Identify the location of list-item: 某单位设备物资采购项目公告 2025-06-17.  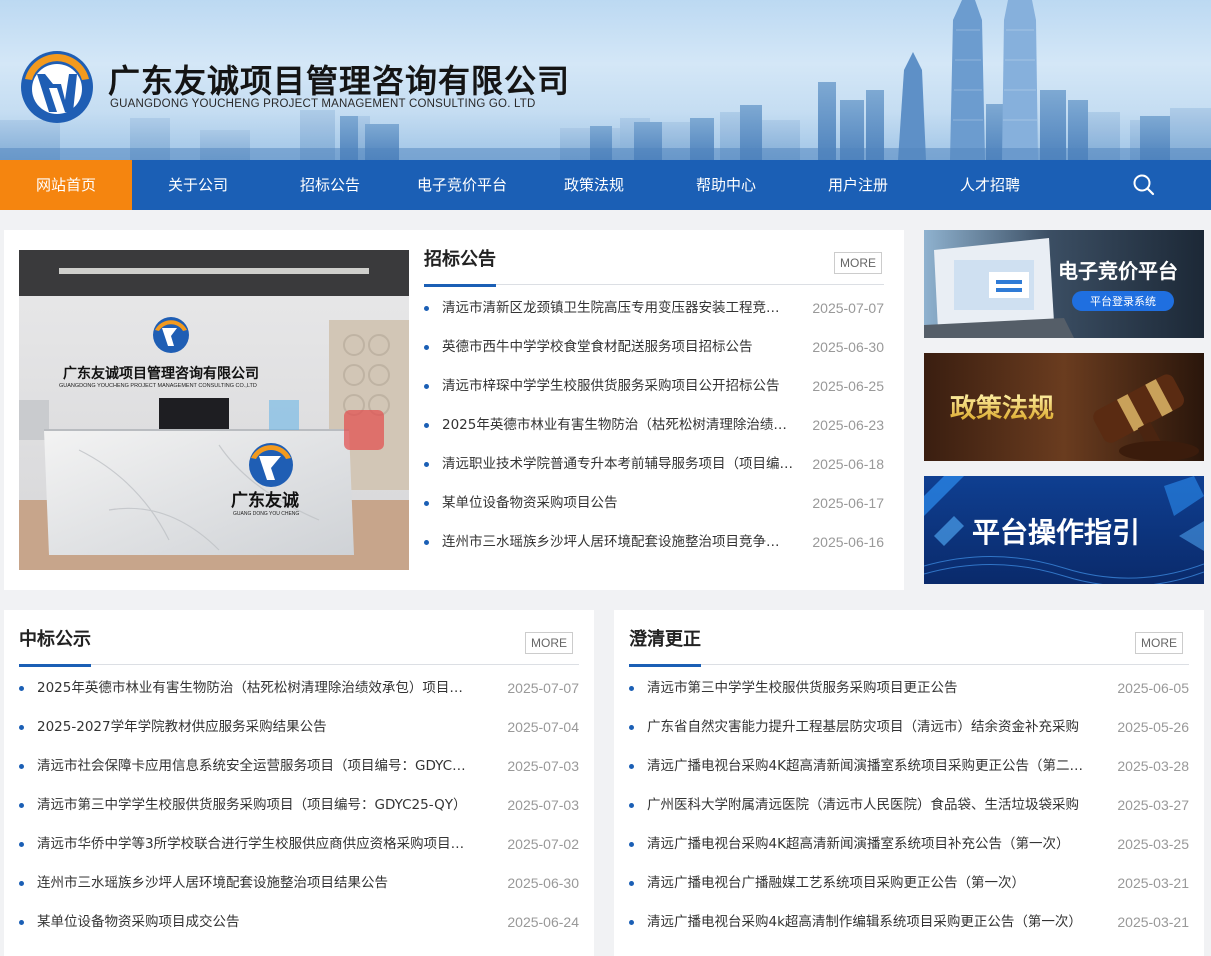
(654, 503).